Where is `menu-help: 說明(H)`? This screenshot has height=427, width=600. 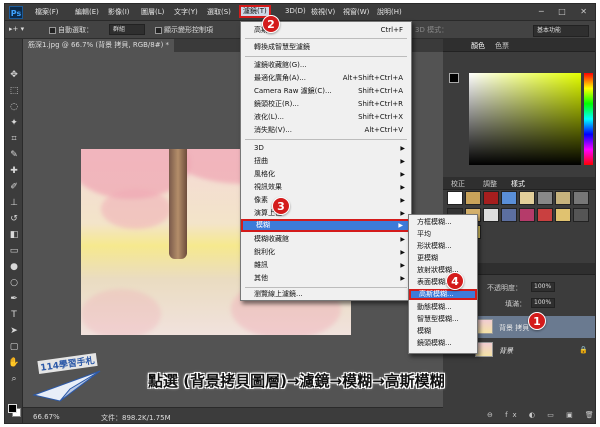
menu-help: 說明(H) is located at coordinates (389, 12).